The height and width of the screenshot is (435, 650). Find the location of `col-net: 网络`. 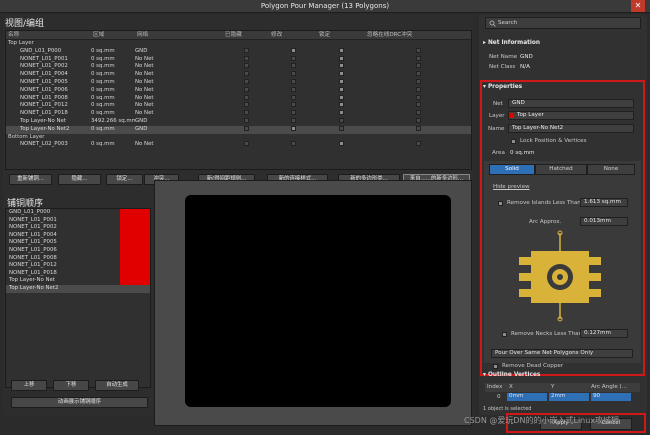

col-net: 网络 is located at coordinates (179, 35).